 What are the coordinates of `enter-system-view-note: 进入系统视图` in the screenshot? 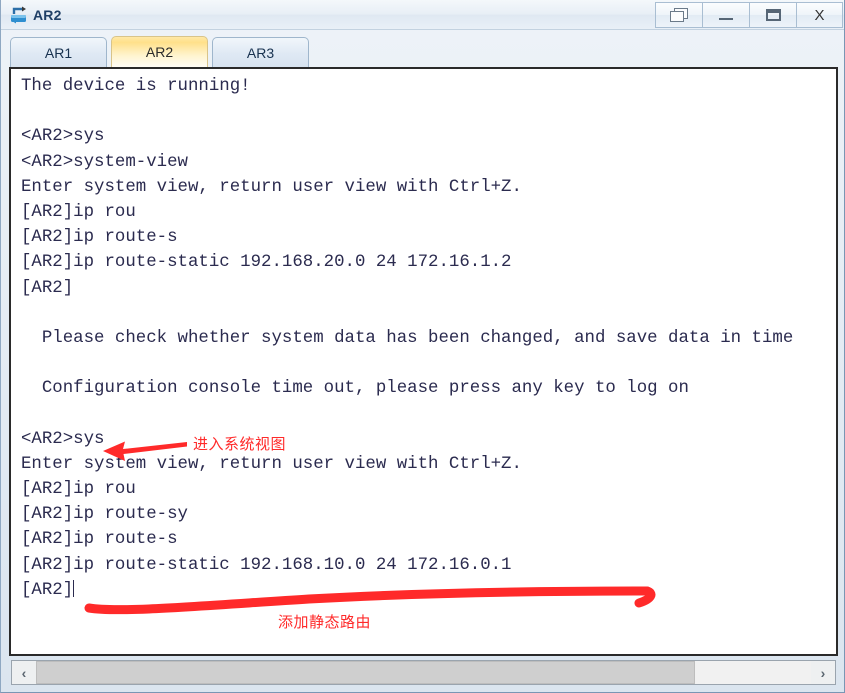 It's located at (240, 444).